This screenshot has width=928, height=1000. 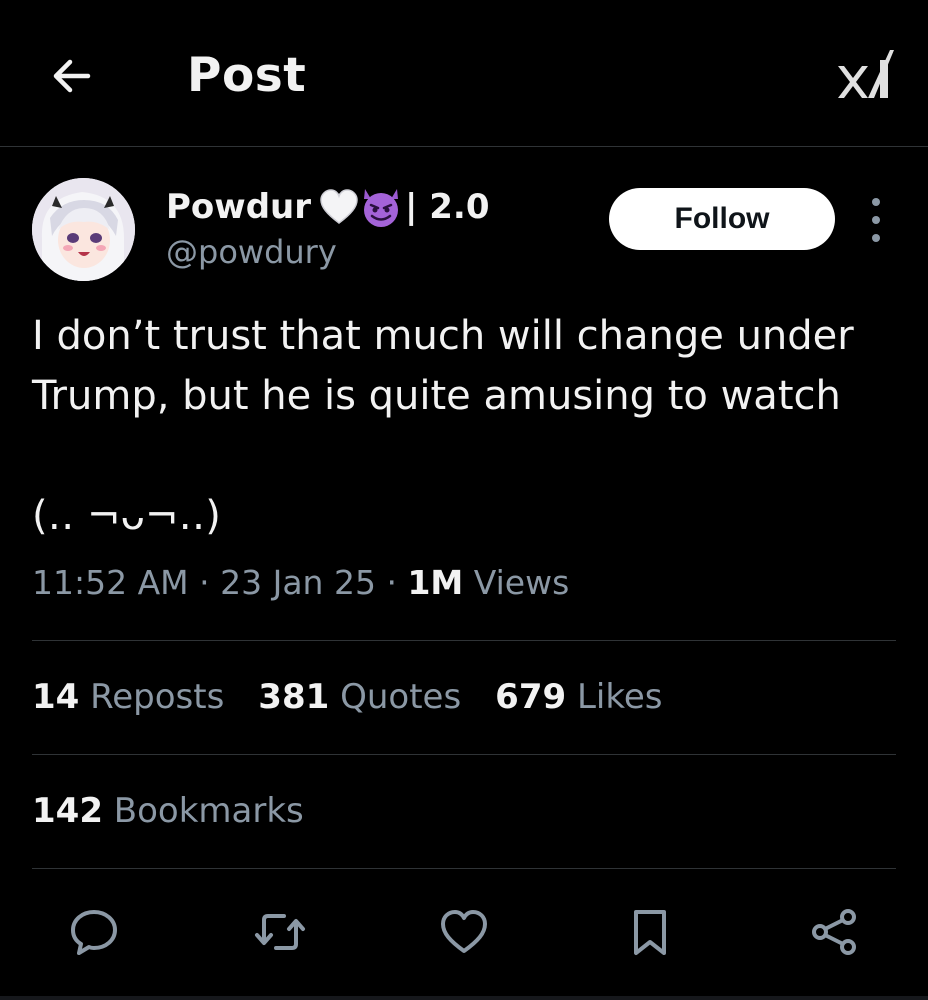 What do you see at coordinates (464, 998) in the screenshot?
I see `bottom-edge` at bounding box center [464, 998].